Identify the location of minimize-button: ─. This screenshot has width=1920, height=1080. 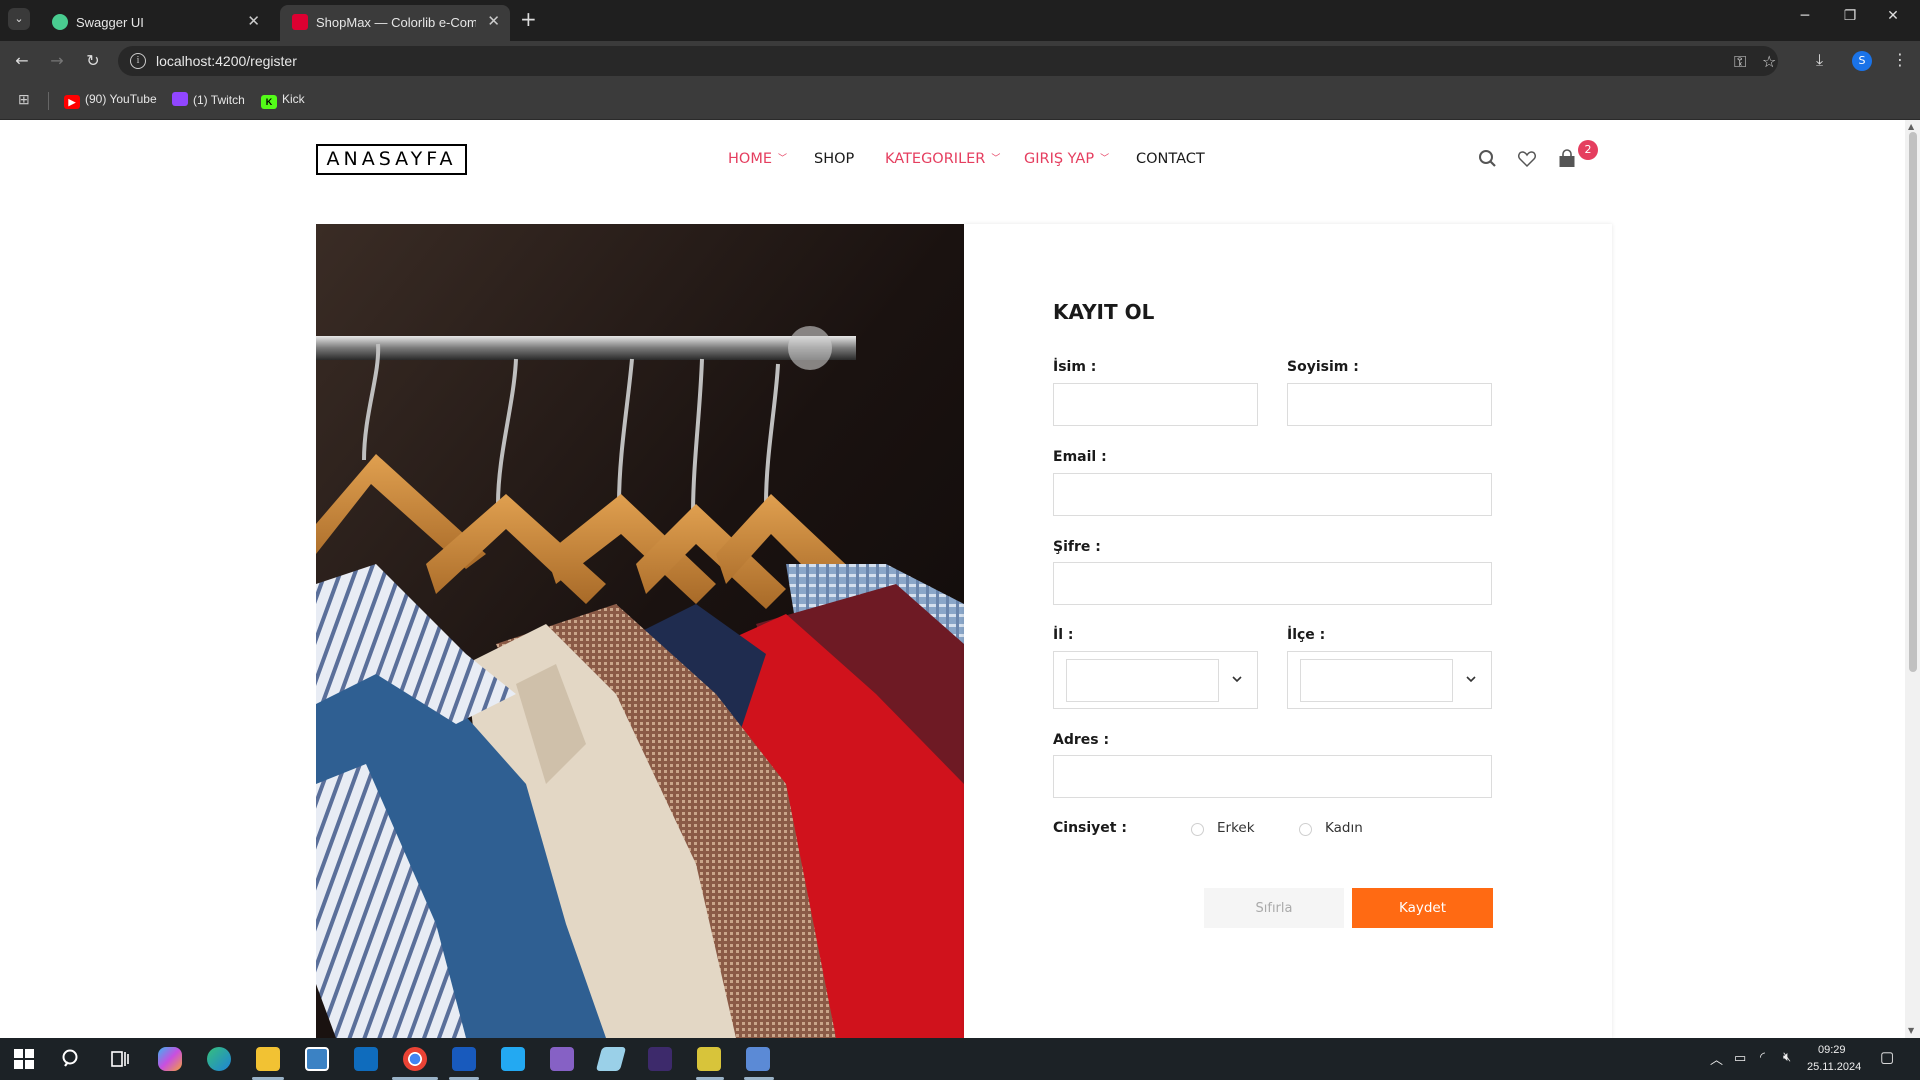
(1805, 16).